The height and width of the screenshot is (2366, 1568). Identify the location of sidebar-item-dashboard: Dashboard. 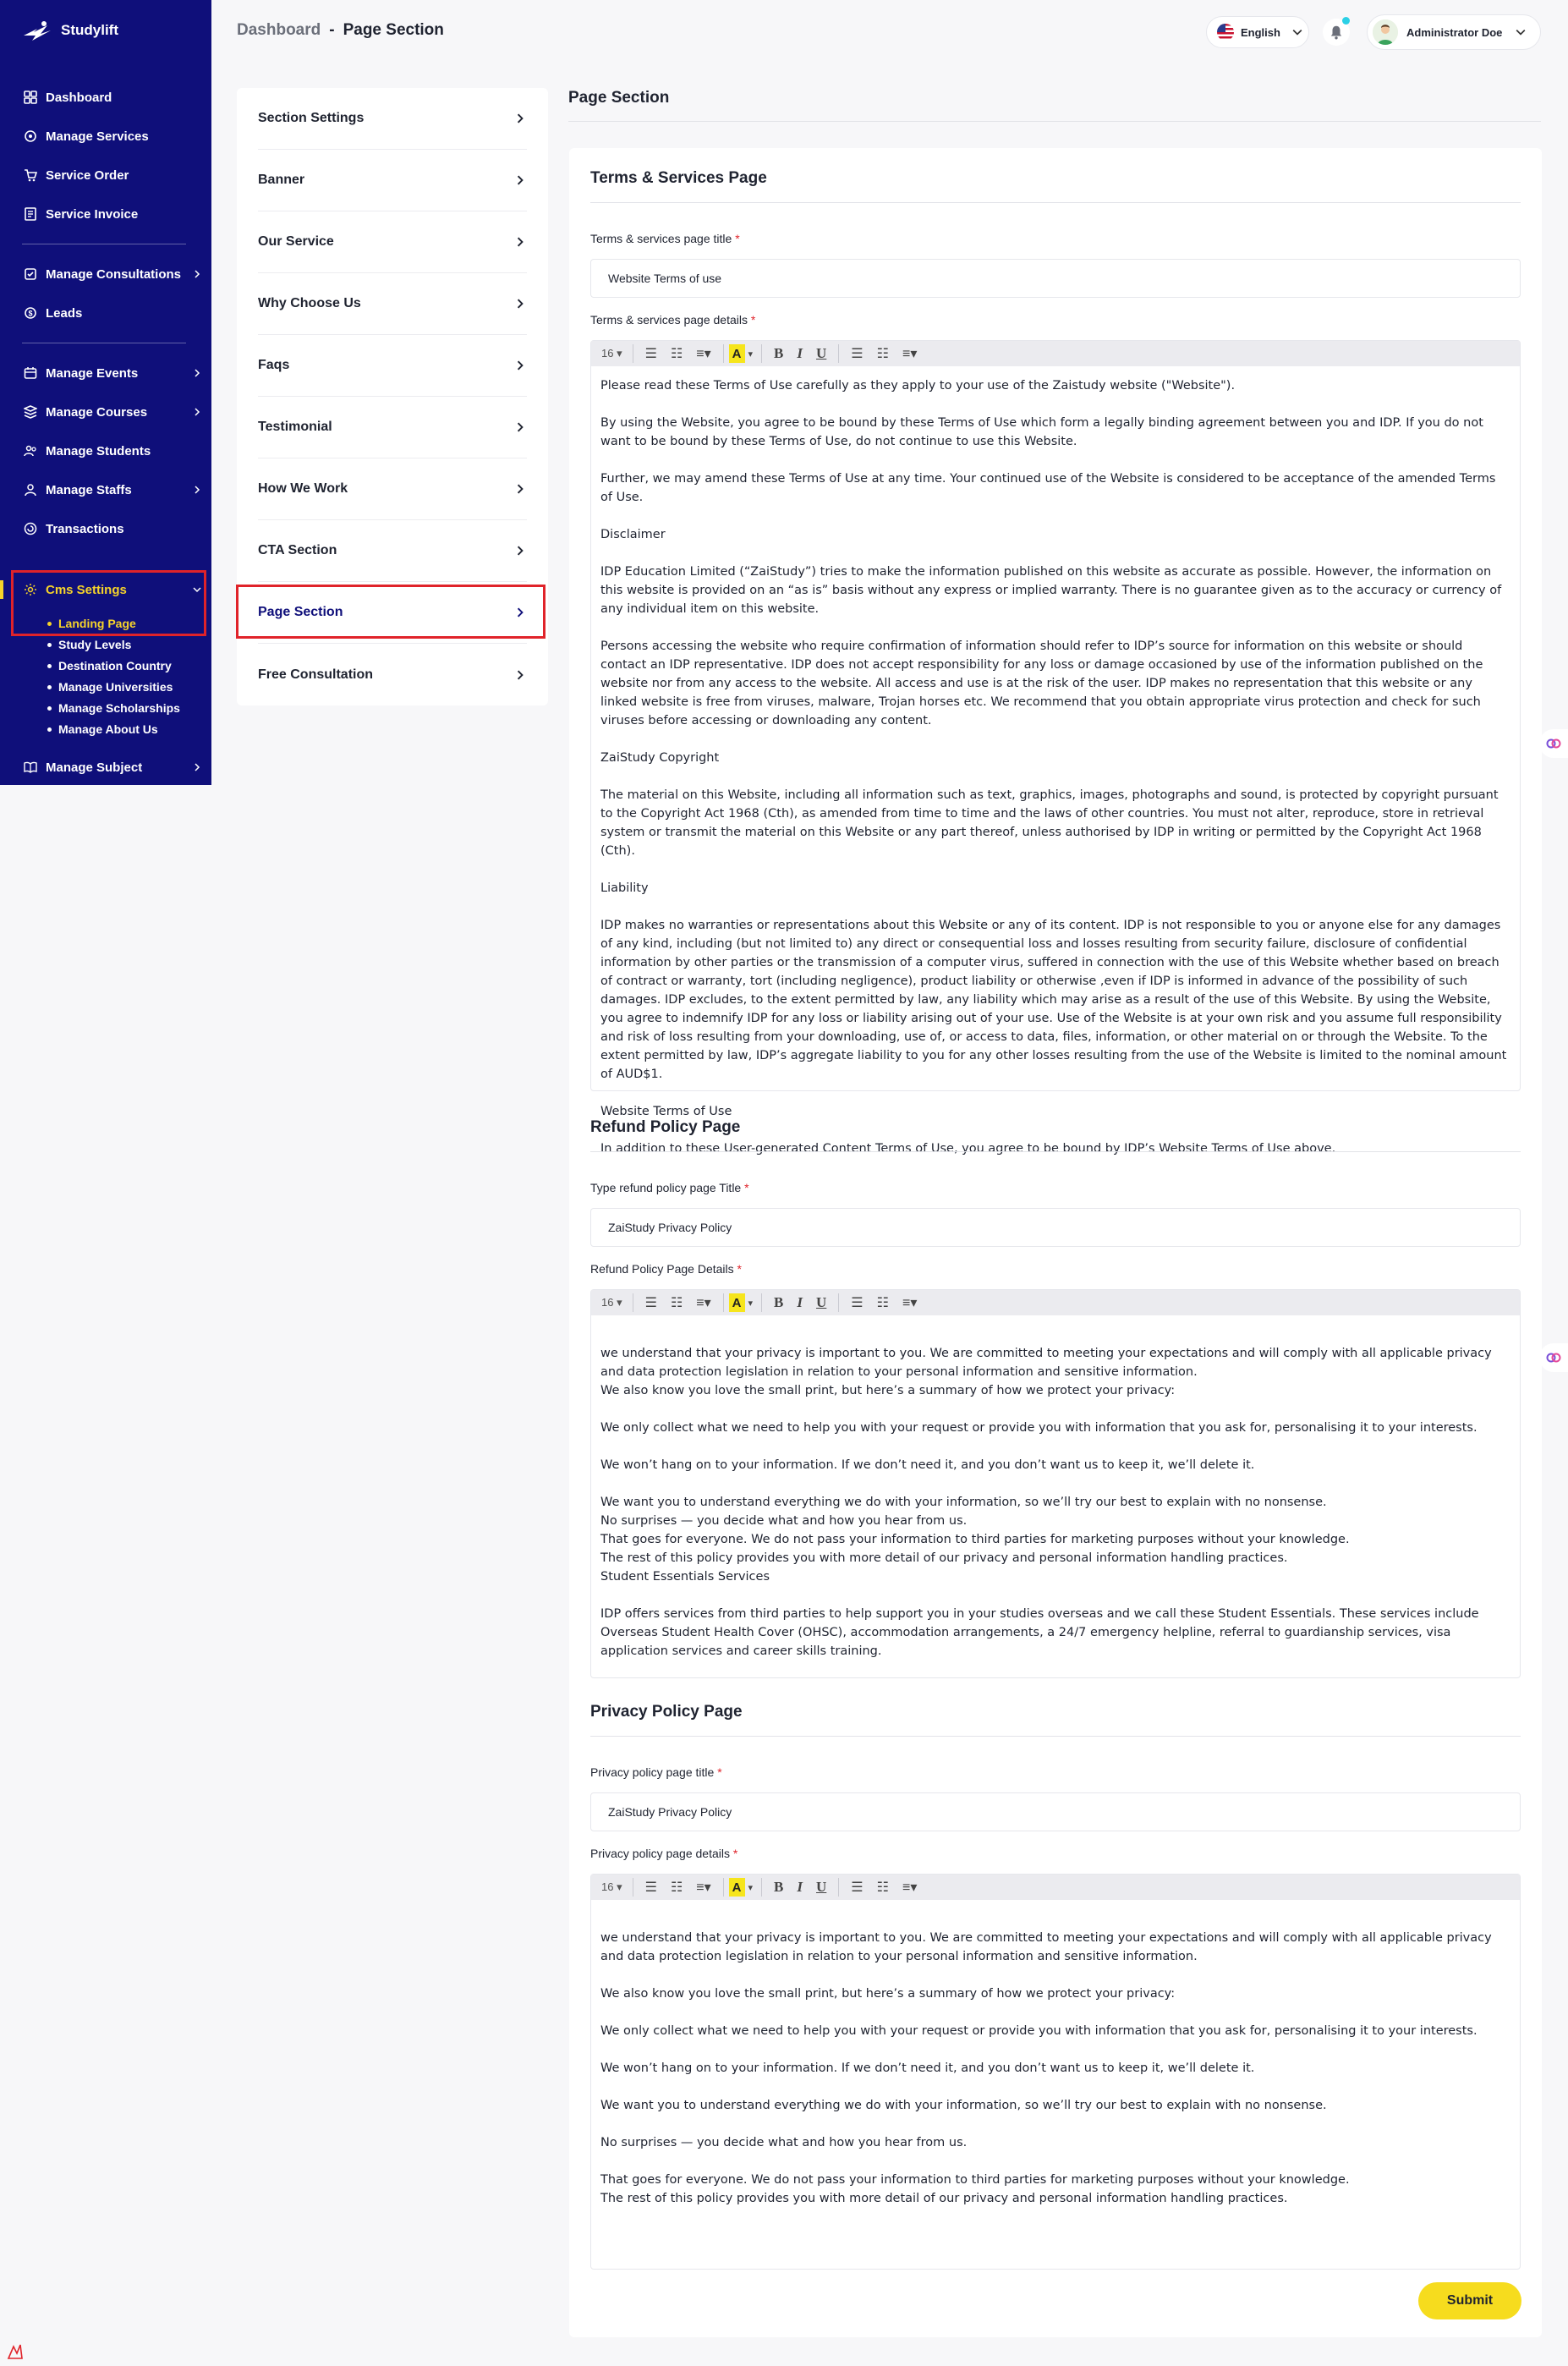
(113, 97).